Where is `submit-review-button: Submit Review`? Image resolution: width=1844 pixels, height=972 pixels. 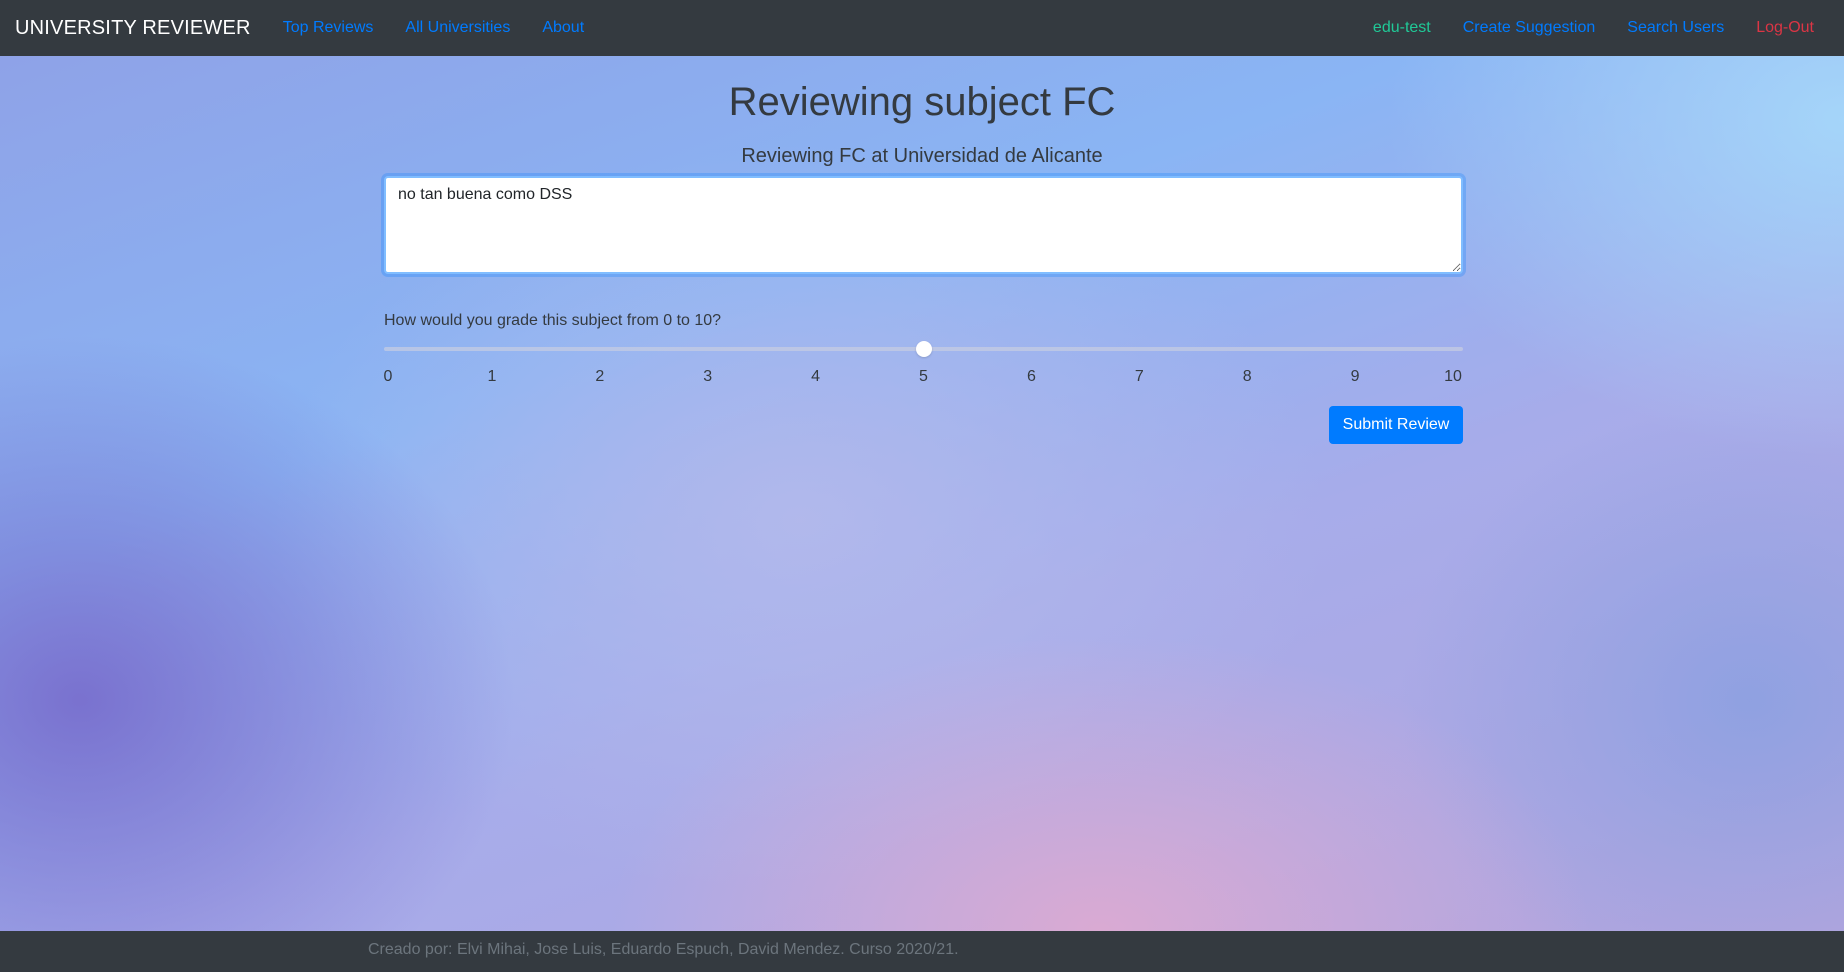 submit-review-button: Submit Review is located at coordinates (1396, 425).